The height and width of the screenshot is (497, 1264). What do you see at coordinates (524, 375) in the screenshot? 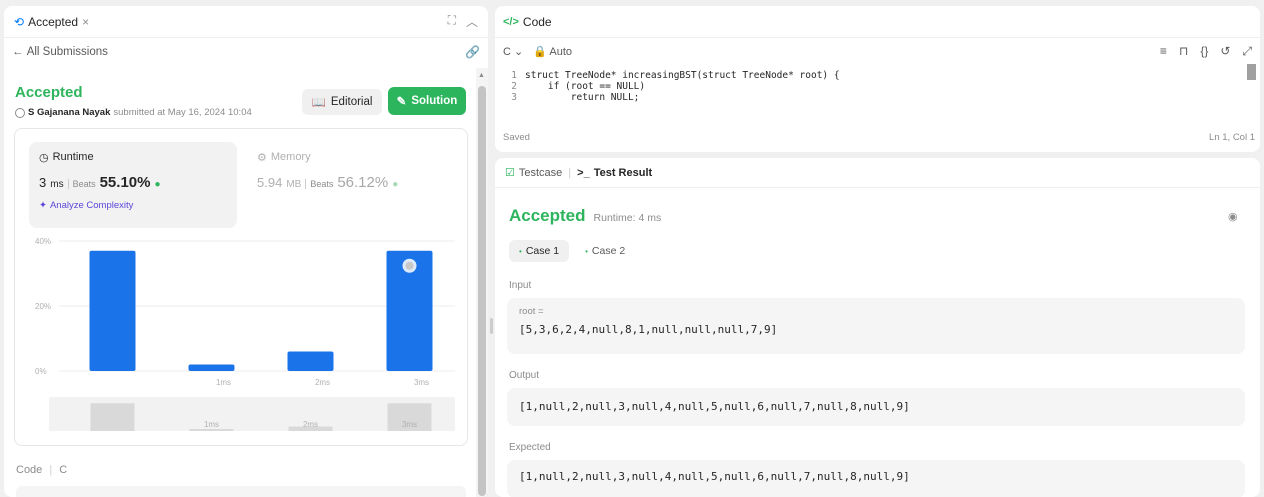
I see `output-label: Output` at bounding box center [524, 375].